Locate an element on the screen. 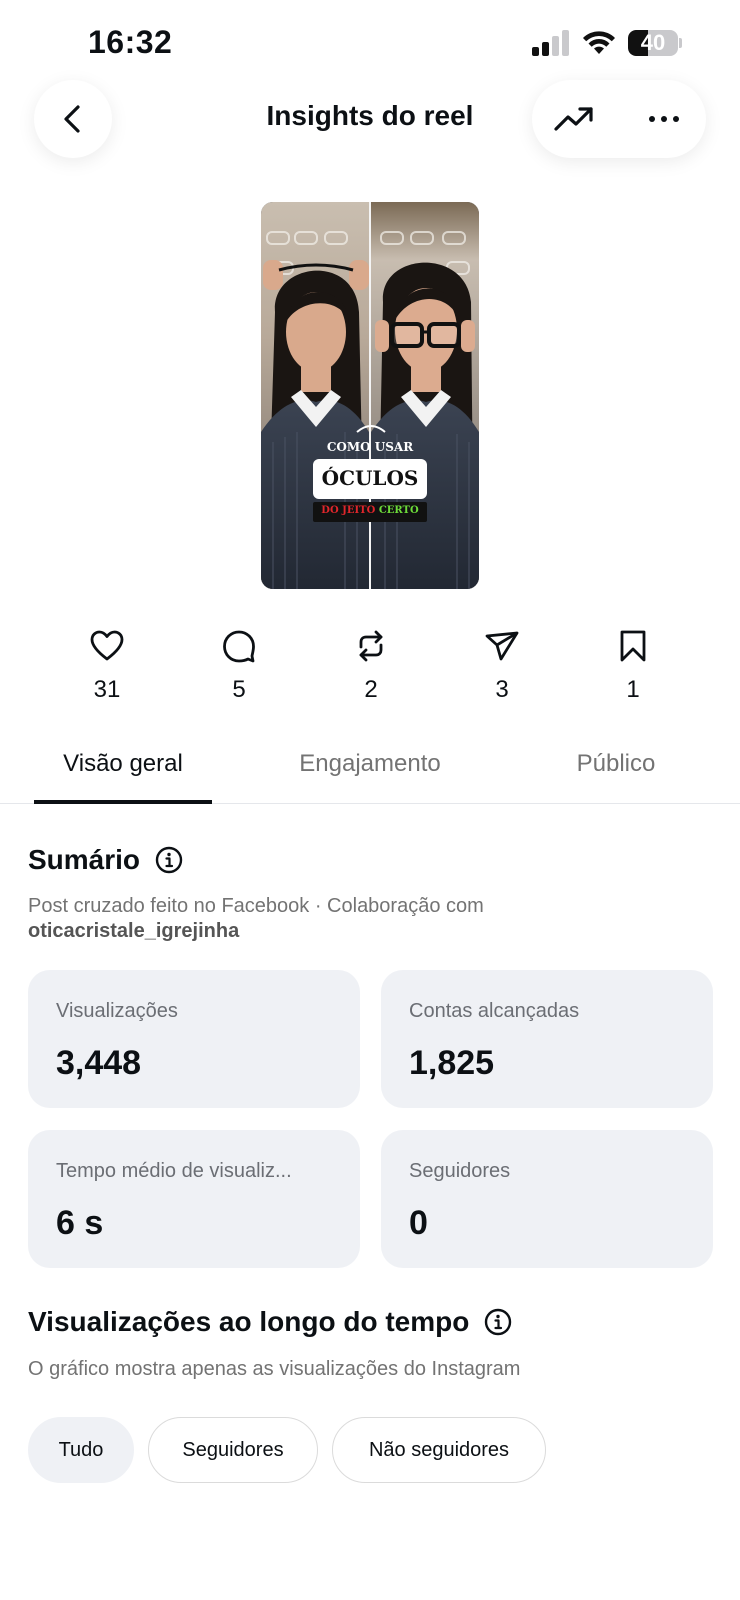 This screenshot has height=1600, width=740. reel-overlay-line2: ÓCULOS is located at coordinates (370, 478).